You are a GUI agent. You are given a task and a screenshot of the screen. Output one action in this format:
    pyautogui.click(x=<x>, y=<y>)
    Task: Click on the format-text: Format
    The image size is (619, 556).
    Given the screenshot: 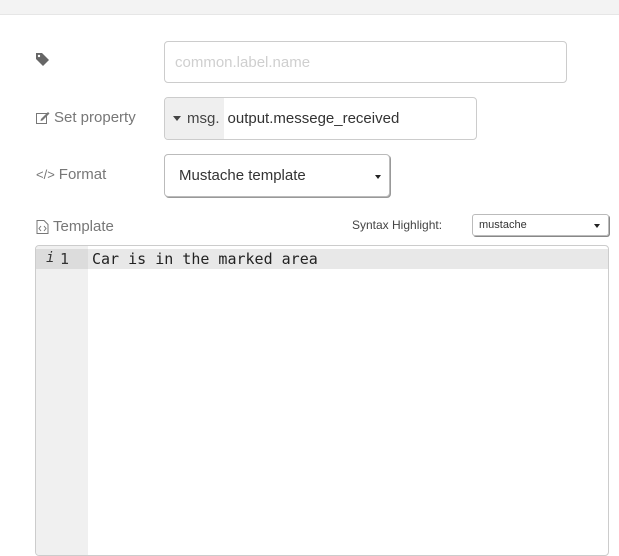 What is the action you would take?
    pyautogui.click(x=82, y=174)
    